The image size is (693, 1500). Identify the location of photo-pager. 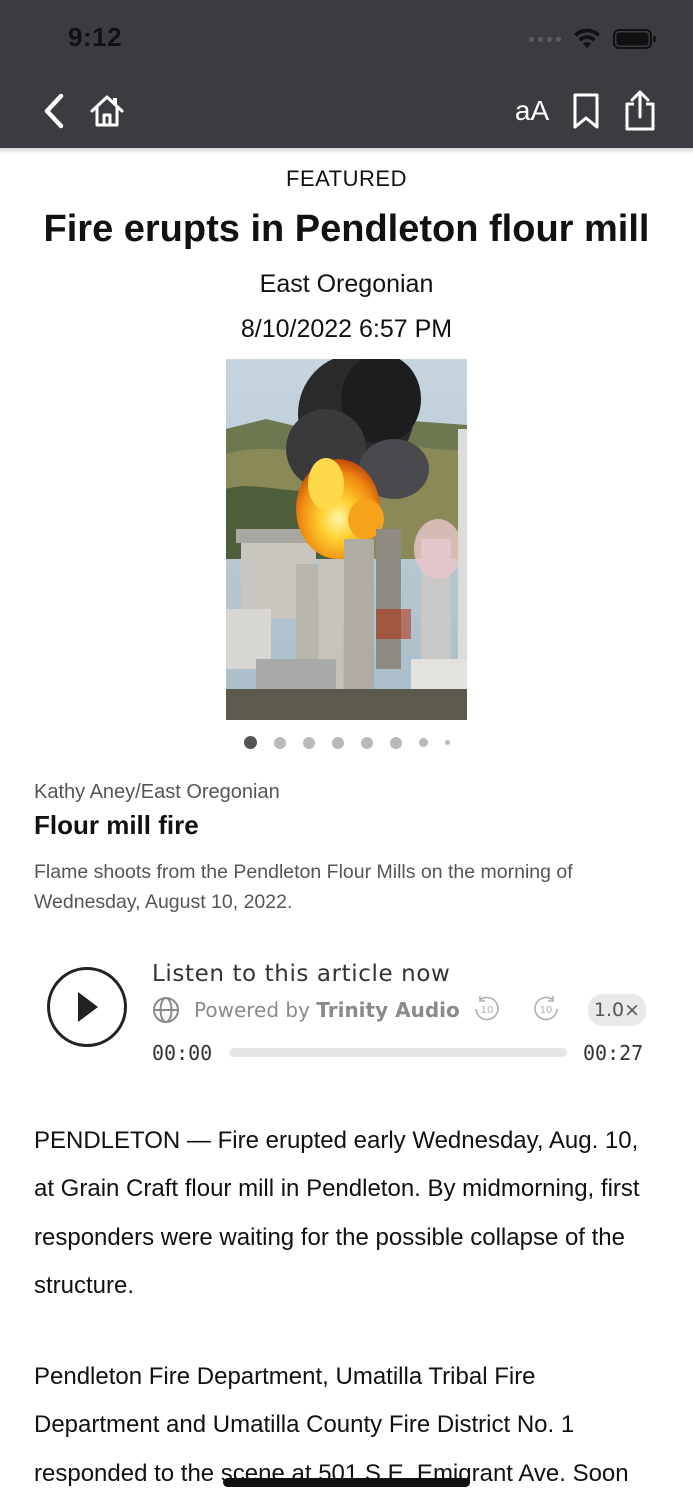
(346, 742).